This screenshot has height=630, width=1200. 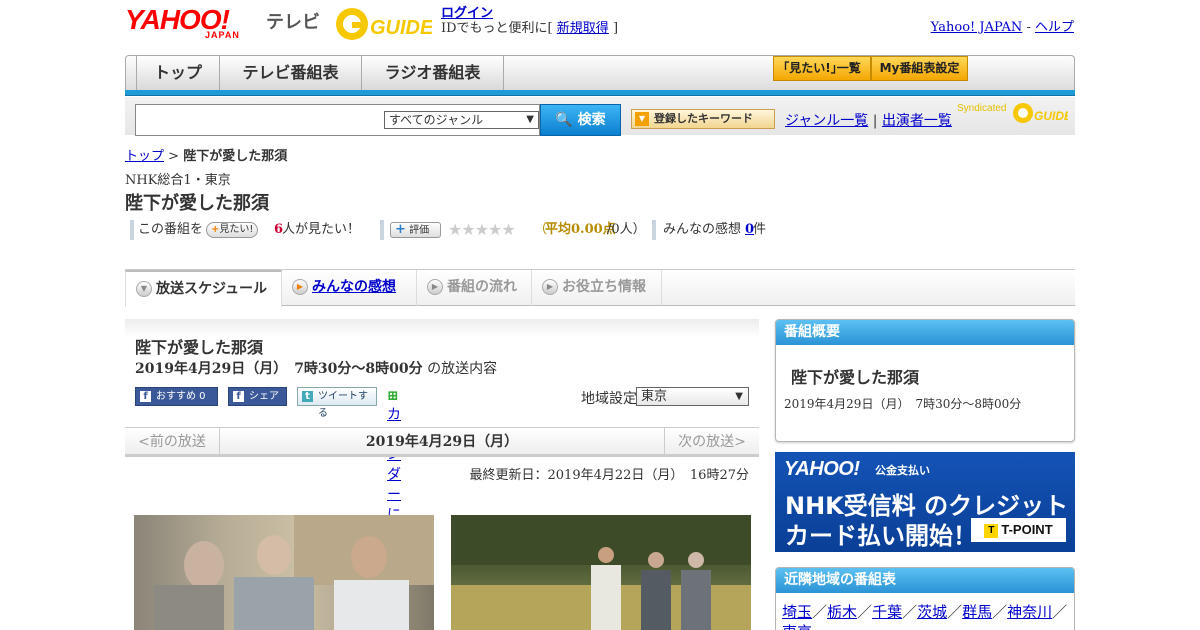 What do you see at coordinates (925, 580) in the screenshot?
I see `nearby-regions-title: 近隣地域の番組表` at bounding box center [925, 580].